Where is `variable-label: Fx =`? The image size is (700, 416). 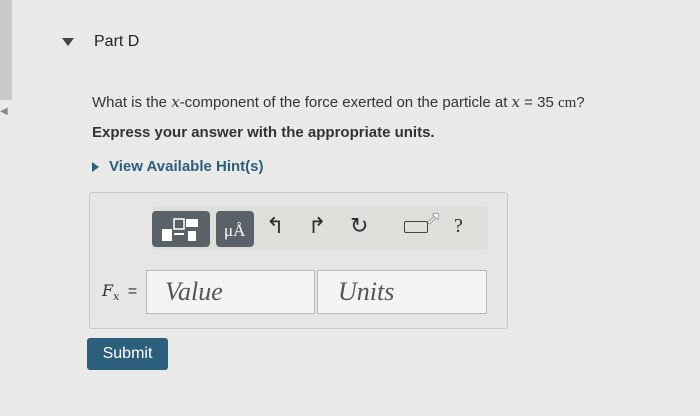 variable-label: Fx = is located at coordinates (120, 292).